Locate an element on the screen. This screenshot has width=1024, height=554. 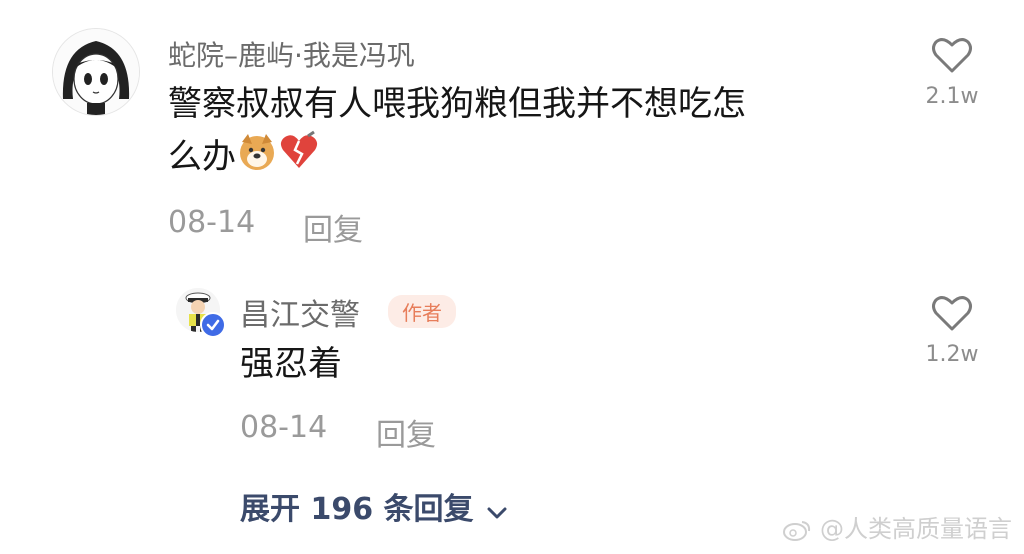
reply-text: 强忍着 is located at coordinates (291, 364).